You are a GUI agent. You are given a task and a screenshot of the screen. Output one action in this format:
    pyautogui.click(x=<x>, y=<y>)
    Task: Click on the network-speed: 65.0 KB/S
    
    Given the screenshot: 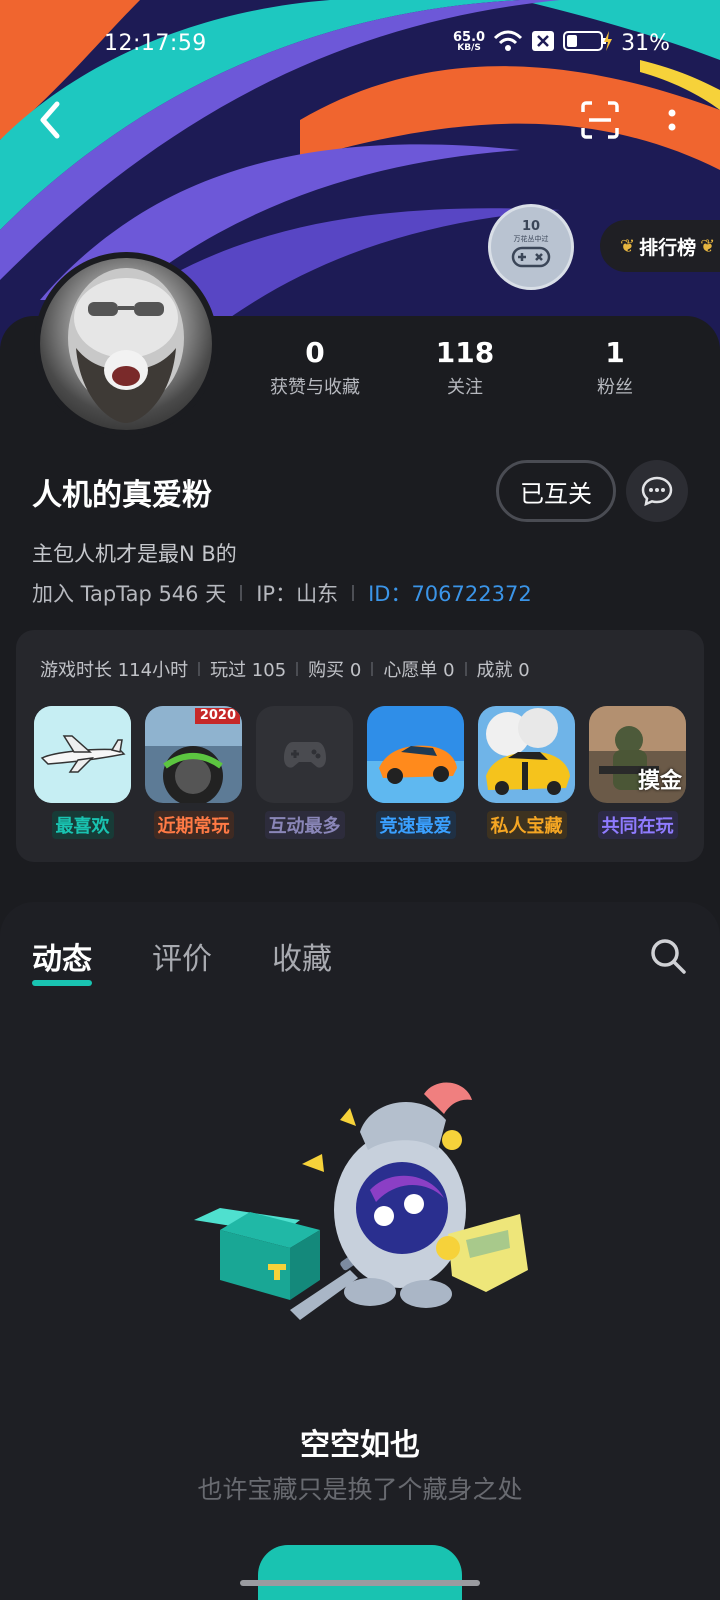 What is the action you would take?
    pyautogui.click(x=469, y=42)
    